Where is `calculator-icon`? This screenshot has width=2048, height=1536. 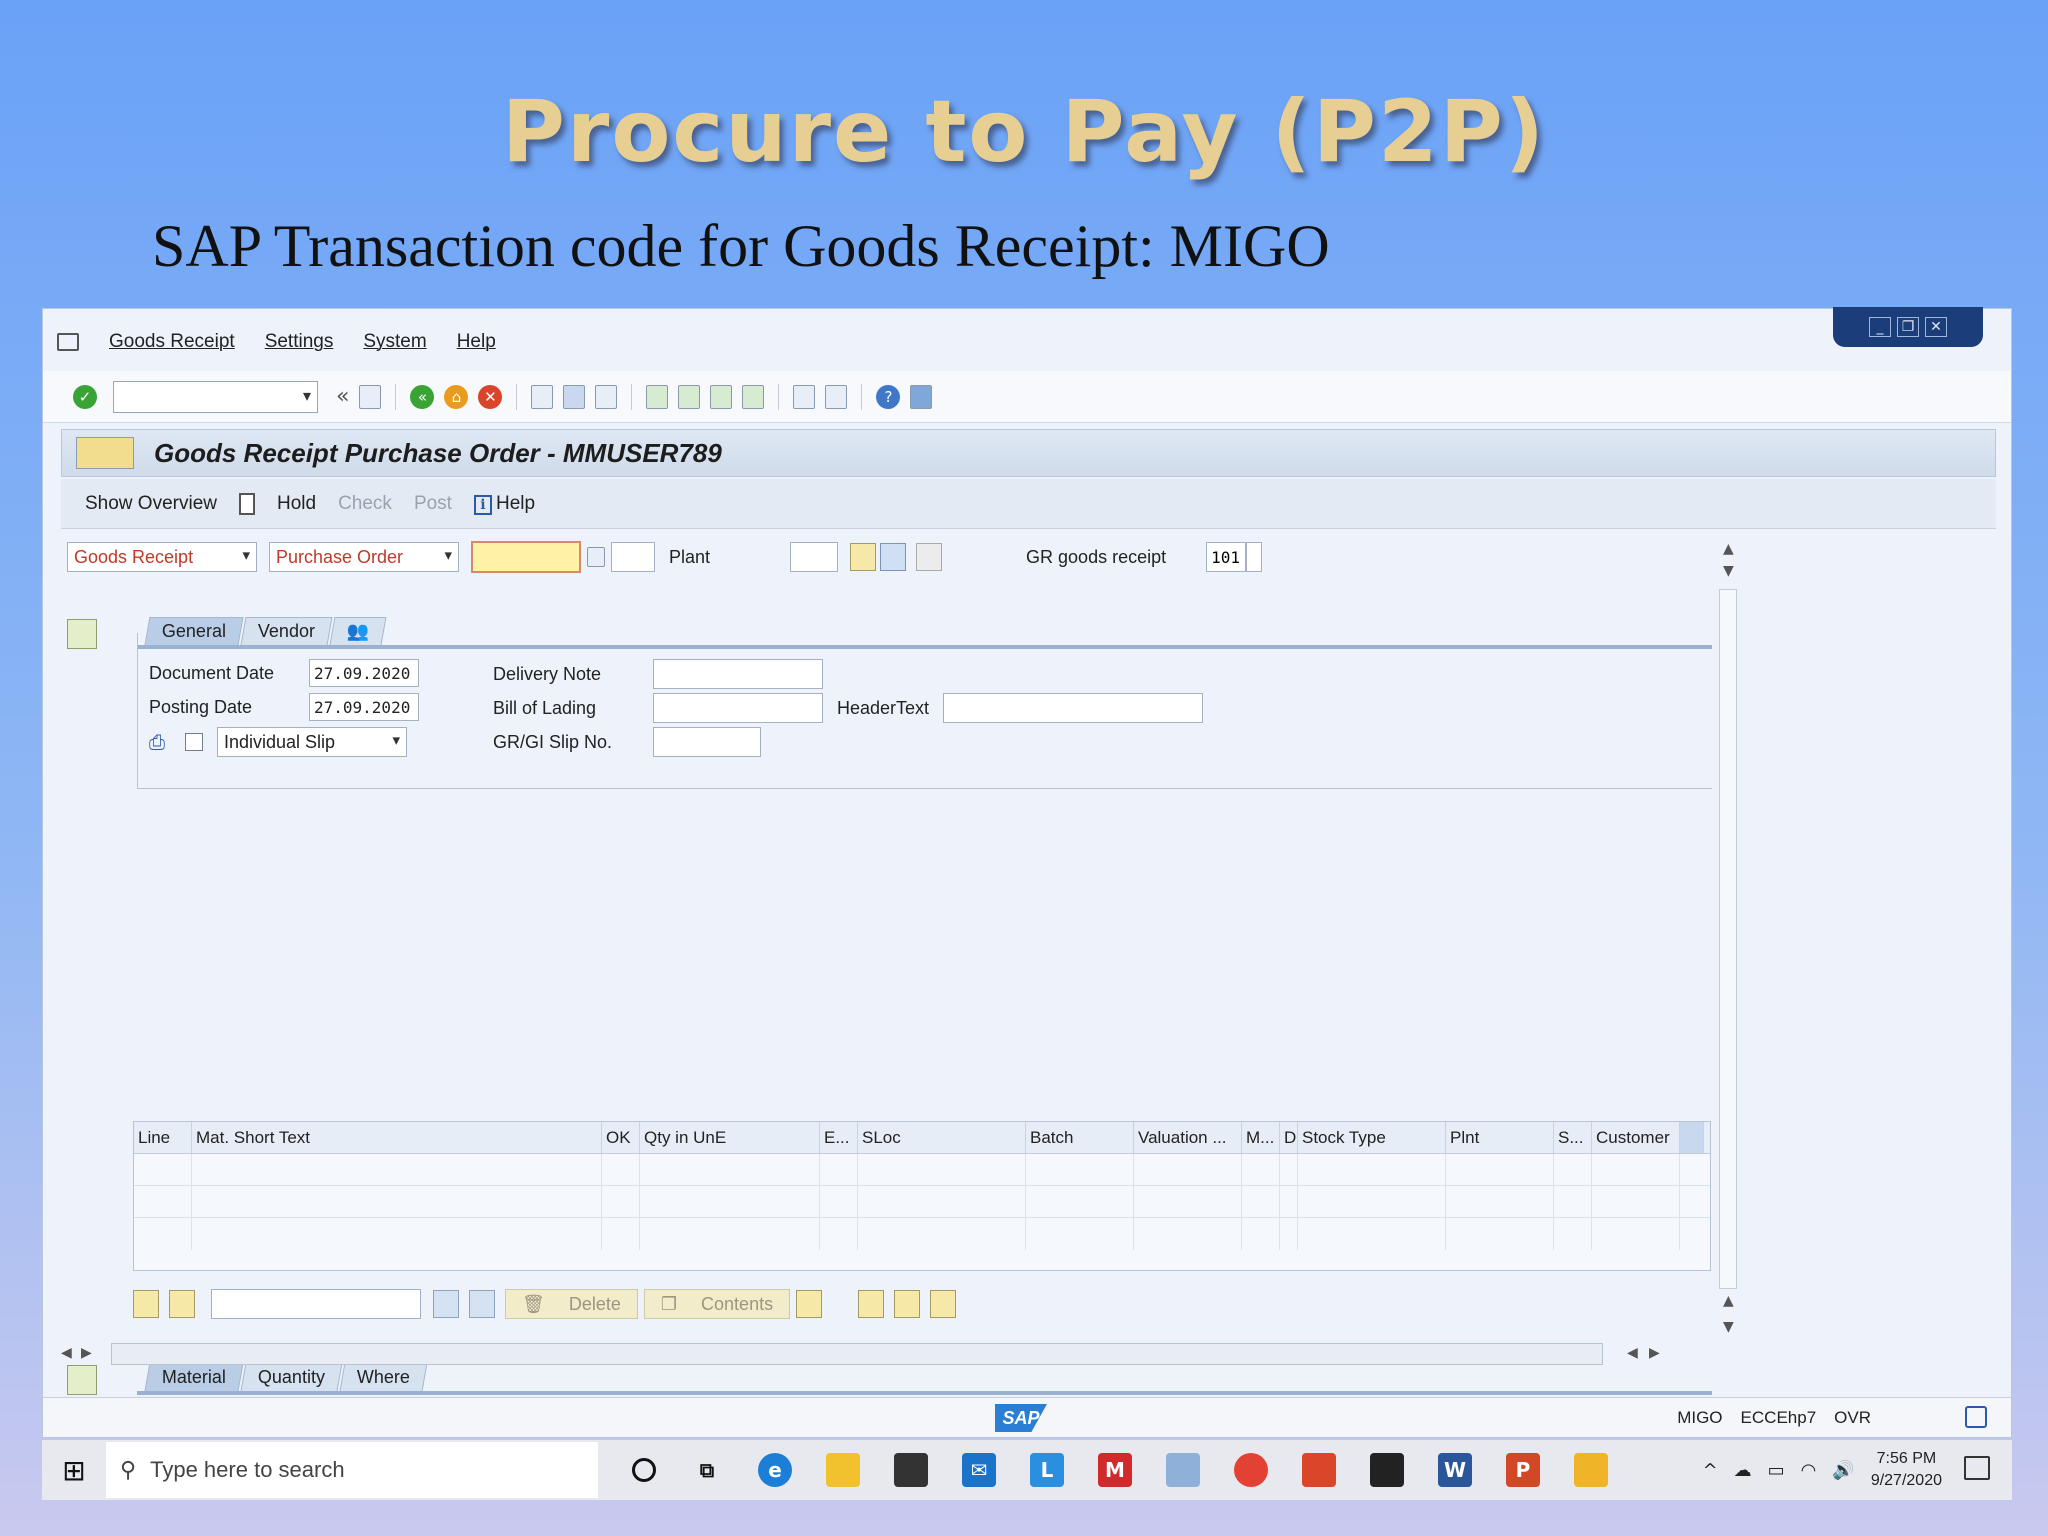 calculator-icon is located at coordinates (929, 557).